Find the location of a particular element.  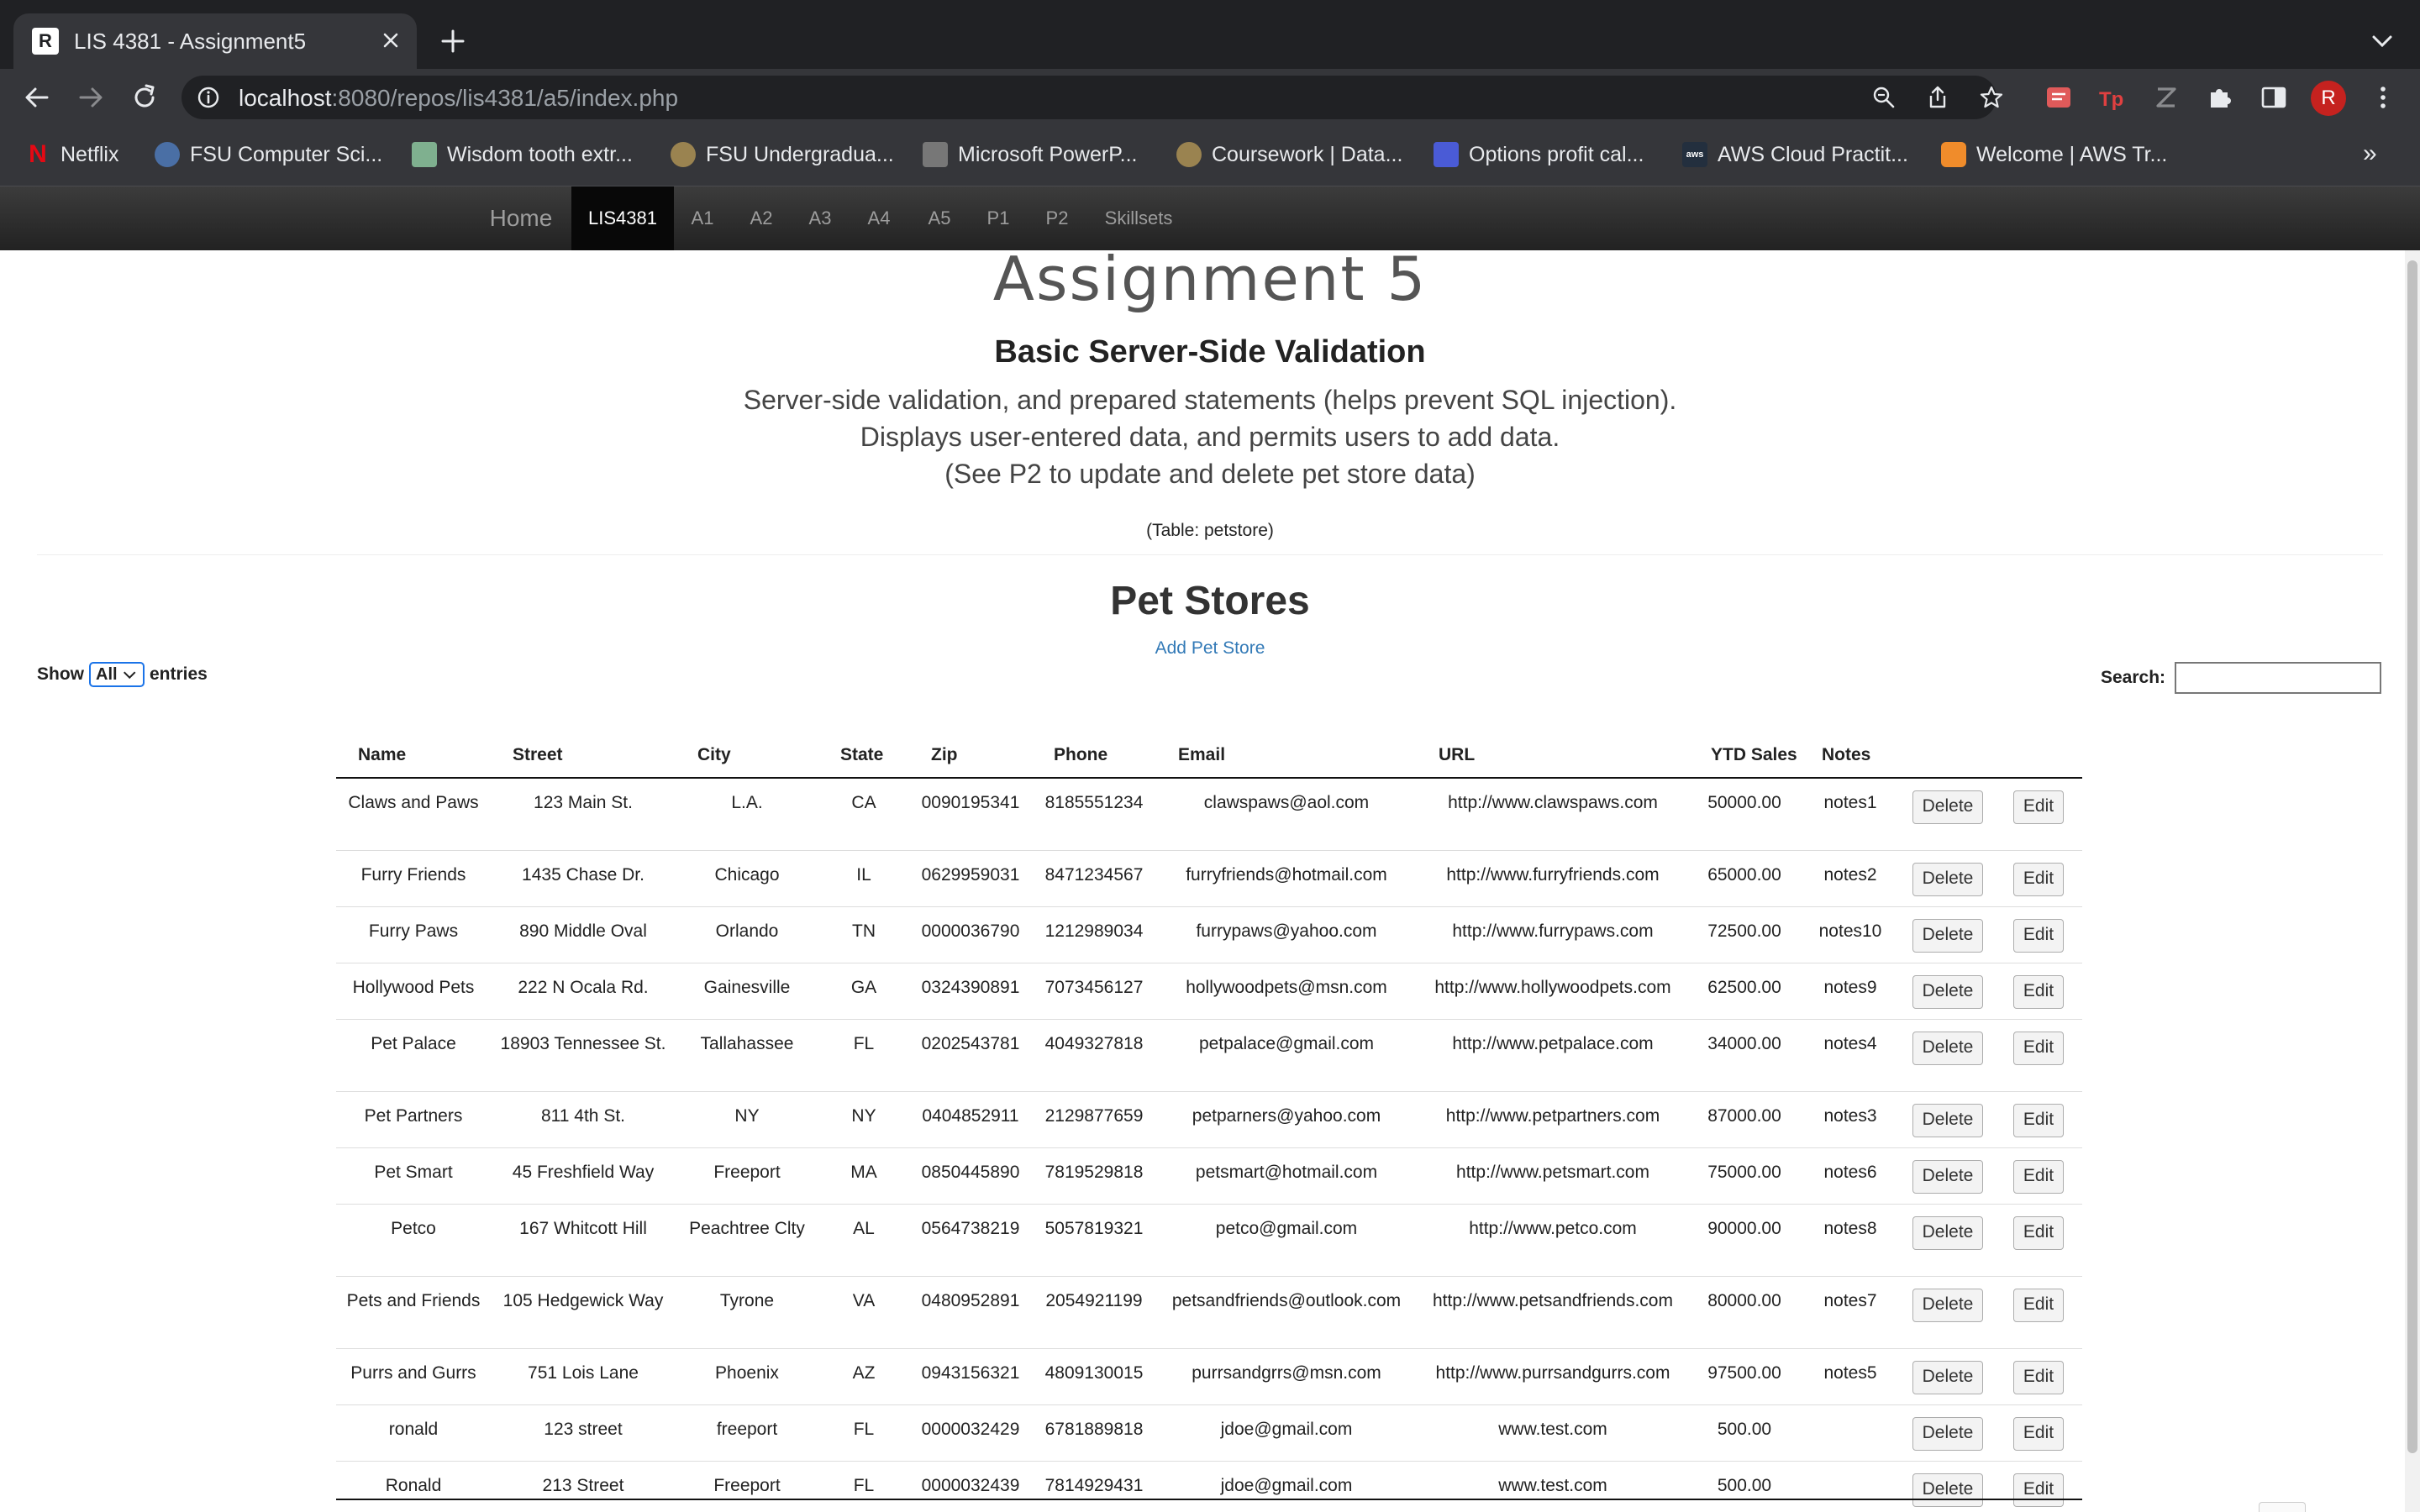

extension-tp-icon: Tp is located at coordinates (2112, 97).